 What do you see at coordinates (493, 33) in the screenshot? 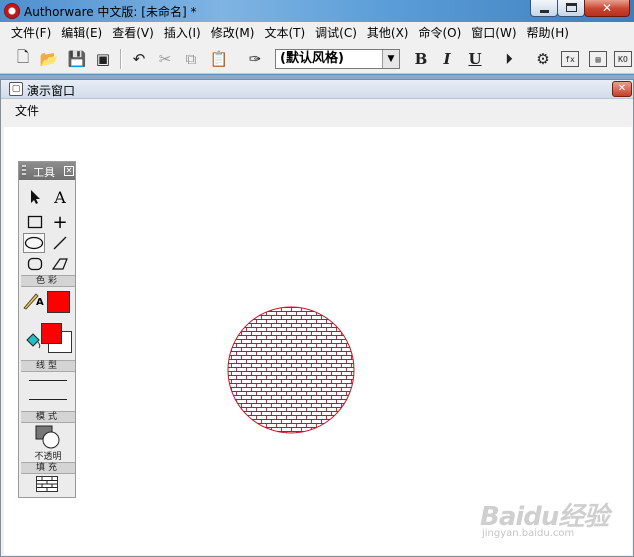
I see `menu-window: 窗口(W)` at bounding box center [493, 33].